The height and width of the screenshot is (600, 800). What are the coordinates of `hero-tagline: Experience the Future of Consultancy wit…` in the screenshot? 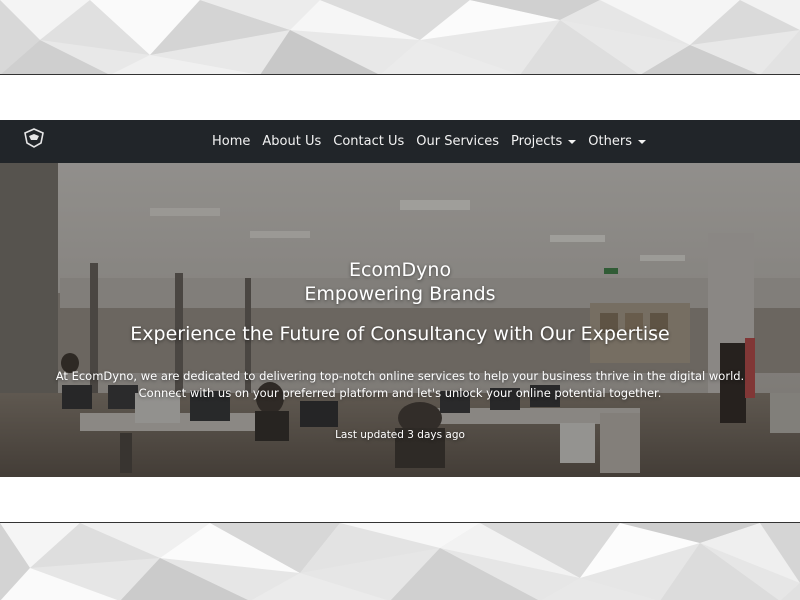 It's located at (400, 334).